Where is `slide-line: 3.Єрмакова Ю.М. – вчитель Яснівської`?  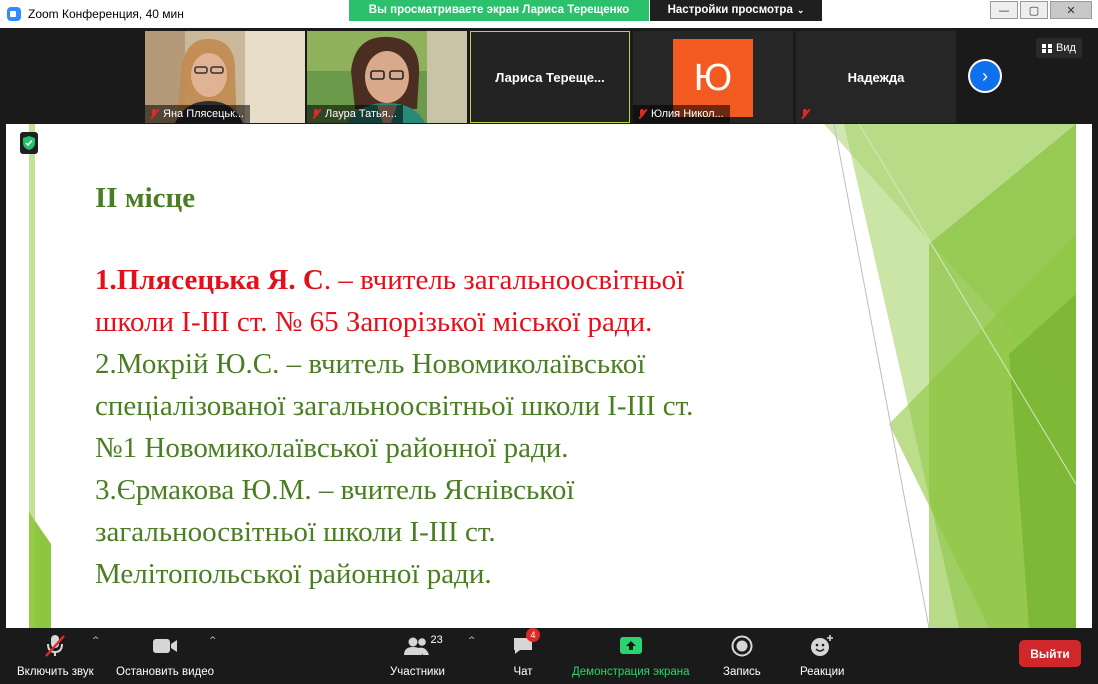 slide-line: 3.Єрмакова Ю.М. – вчитель Яснівської is located at coordinates (335, 490).